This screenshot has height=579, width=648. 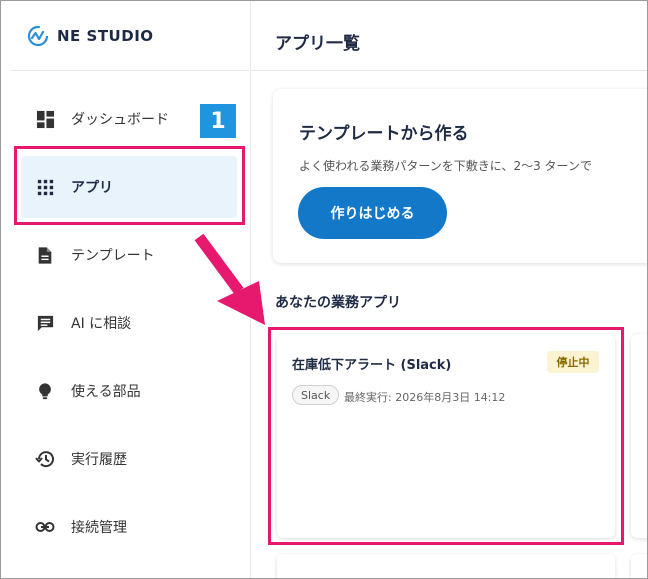 What do you see at coordinates (449, 70) in the screenshot?
I see `header-divider` at bounding box center [449, 70].